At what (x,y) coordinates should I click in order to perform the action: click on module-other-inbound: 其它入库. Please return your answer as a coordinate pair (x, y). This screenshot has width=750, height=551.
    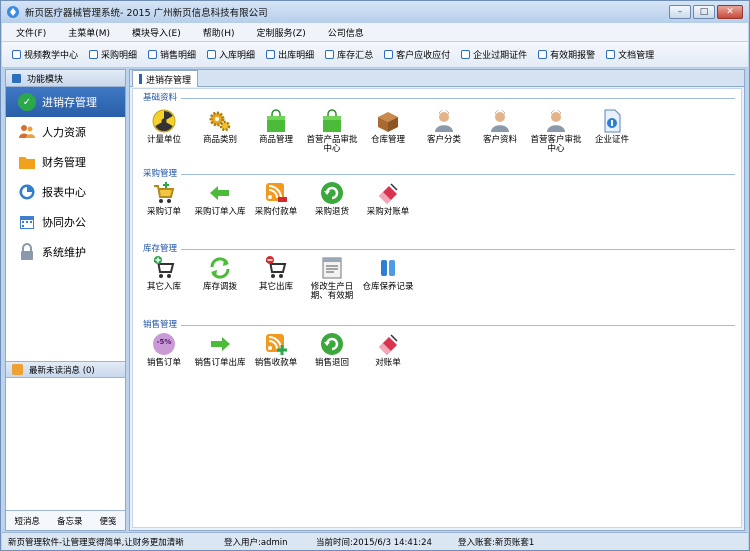
    Looking at the image, I should click on (164, 274).